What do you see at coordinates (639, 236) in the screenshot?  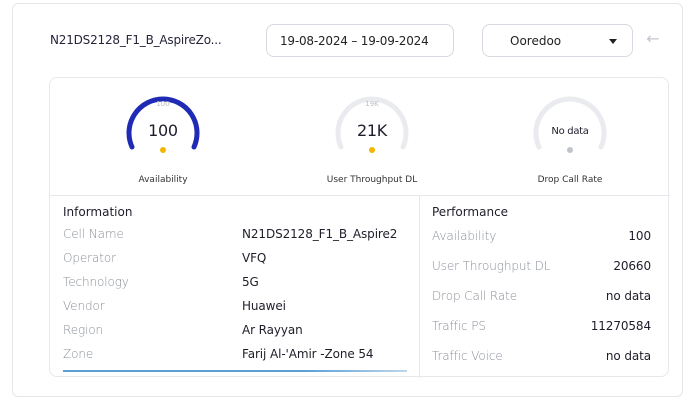 I see `perf-value-availability: 100` at bounding box center [639, 236].